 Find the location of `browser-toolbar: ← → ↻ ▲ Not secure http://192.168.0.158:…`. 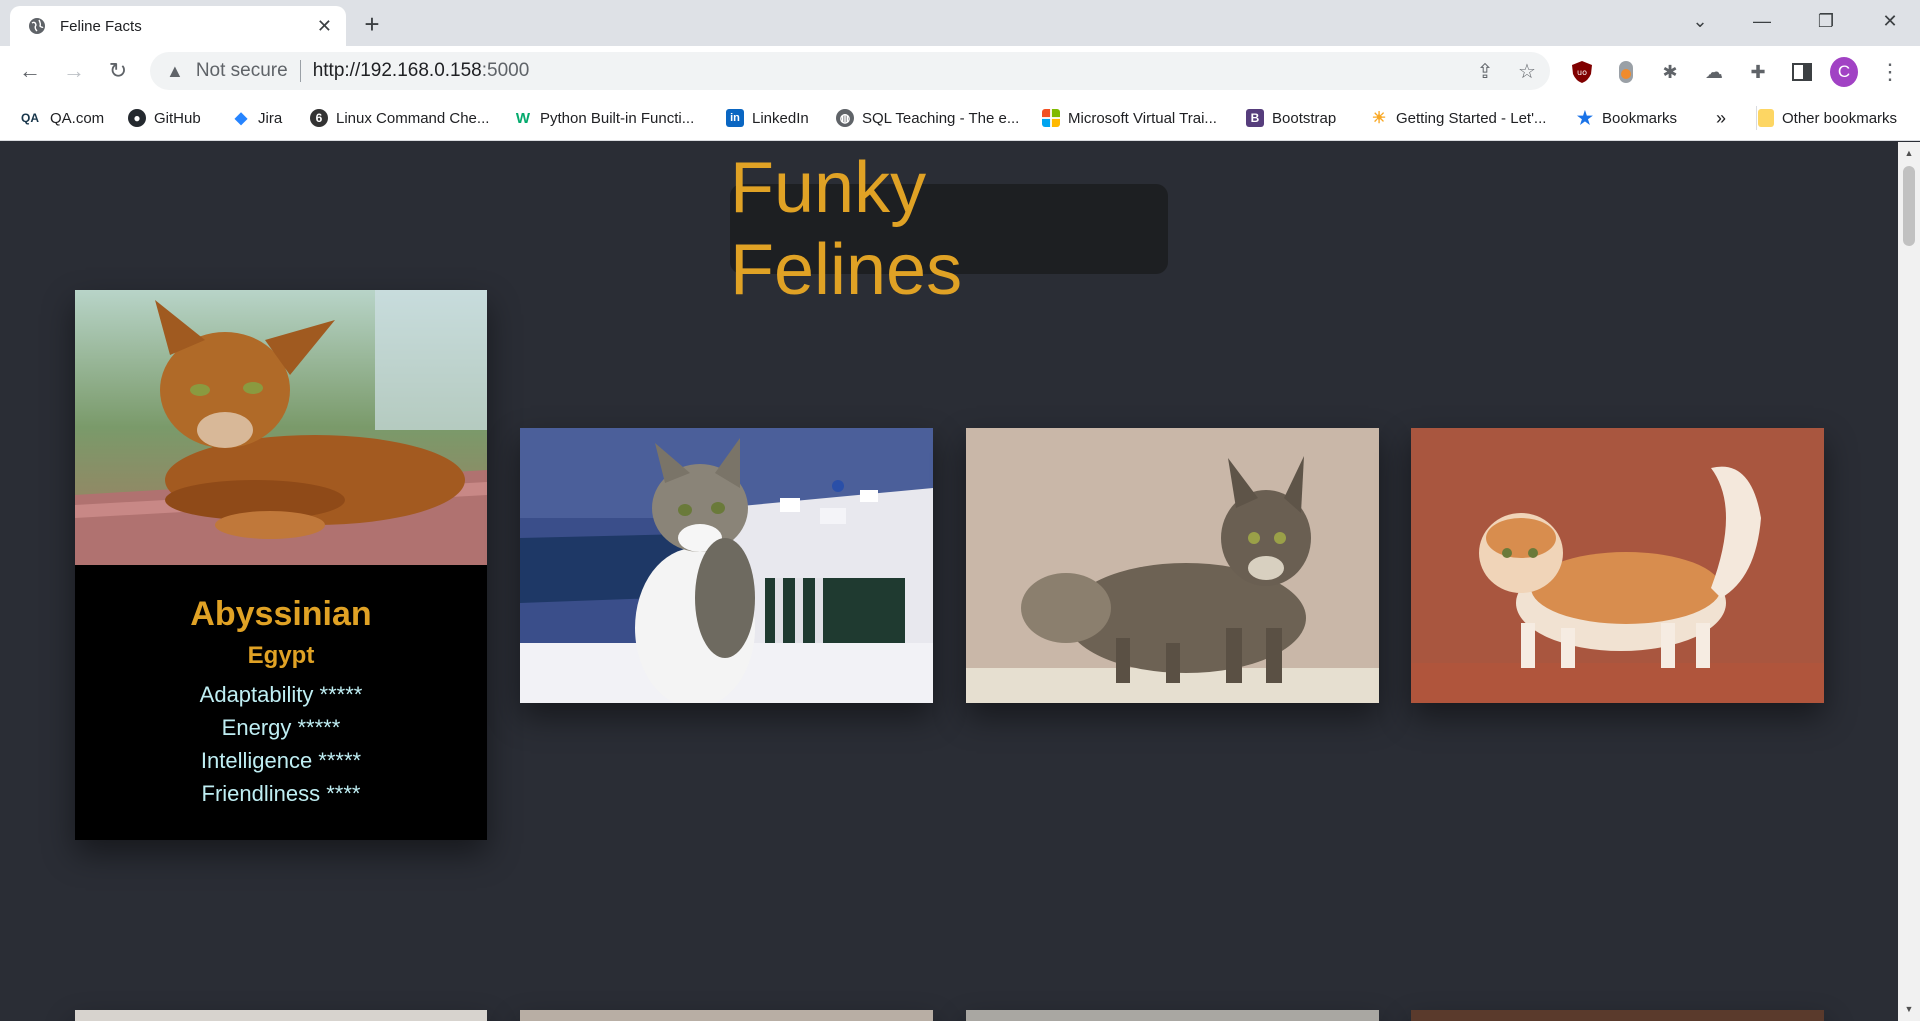

browser-toolbar: ← → ↻ ▲ Not secure http://192.168.0.158:… is located at coordinates (960, 71).